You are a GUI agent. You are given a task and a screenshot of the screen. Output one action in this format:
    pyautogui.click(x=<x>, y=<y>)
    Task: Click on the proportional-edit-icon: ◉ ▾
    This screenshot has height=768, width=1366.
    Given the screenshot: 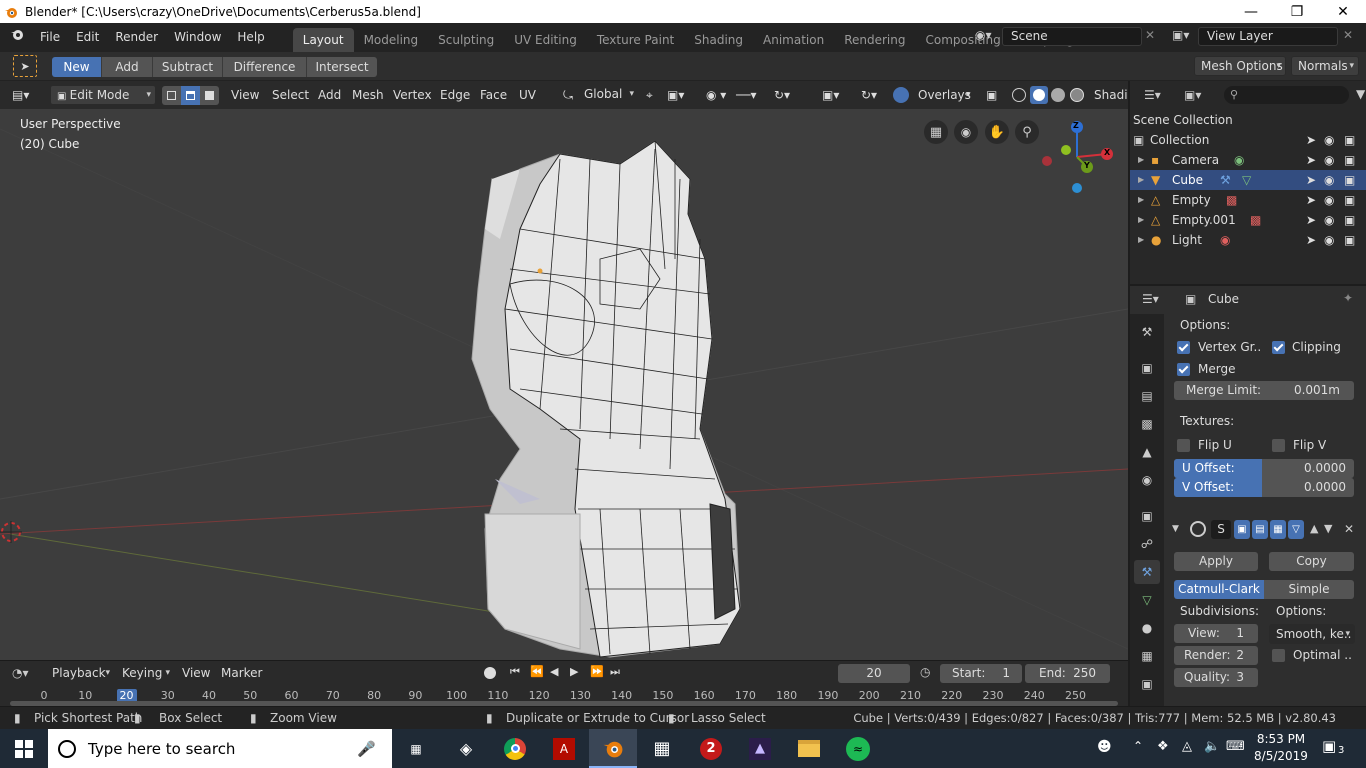 What is the action you would take?
    pyautogui.click(x=716, y=95)
    